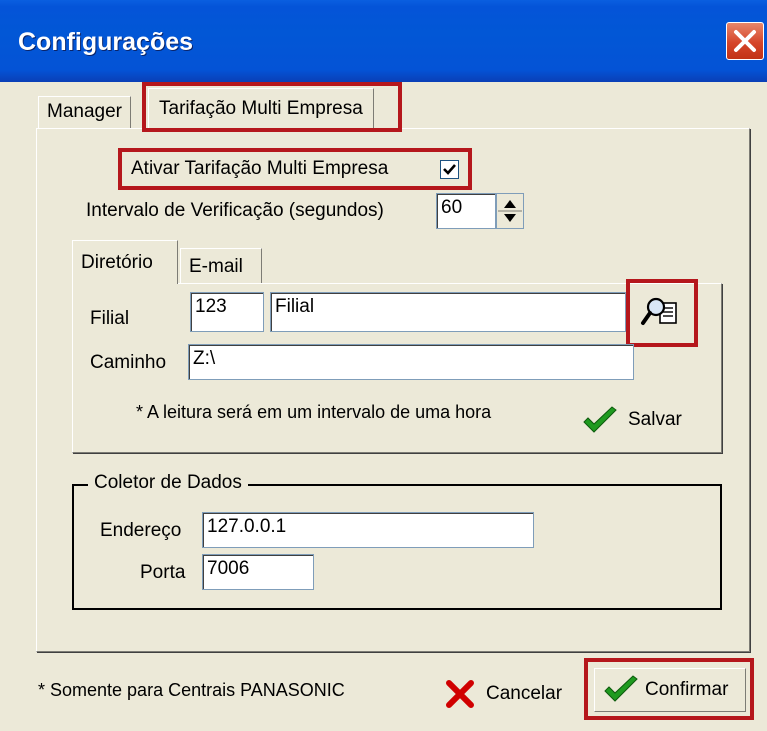 Image resolution: width=767 pixels, height=731 pixels. What do you see at coordinates (204, 358) in the screenshot?
I see `caminho-value: Z:\` at bounding box center [204, 358].